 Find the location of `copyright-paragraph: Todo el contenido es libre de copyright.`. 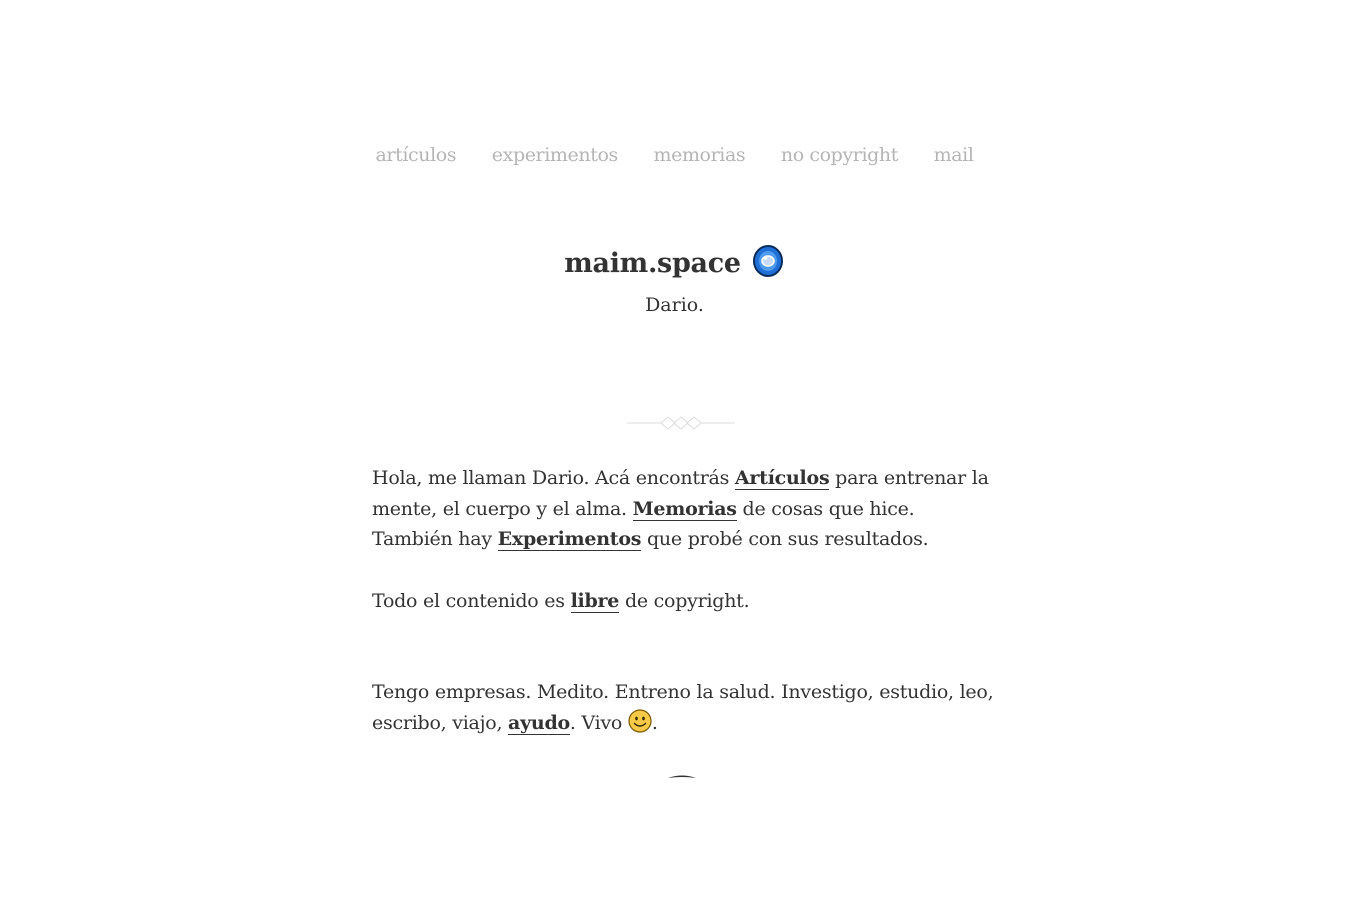

copyright-paragraph: Todo el contenido es libre de copyright. is located at coordinates (684, 601).